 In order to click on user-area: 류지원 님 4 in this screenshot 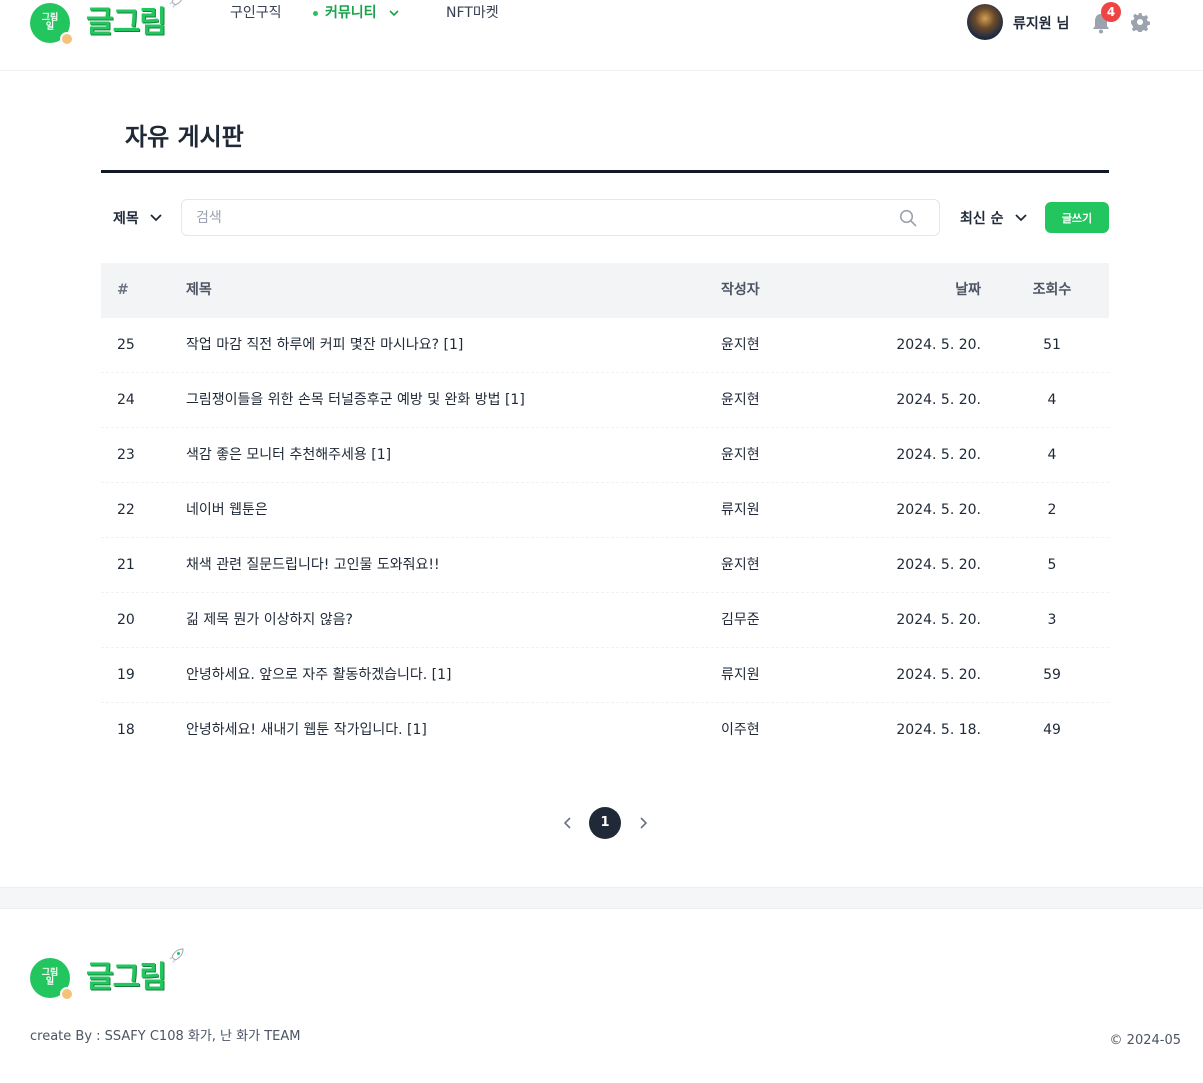, I will do `click(1083, 23)`.